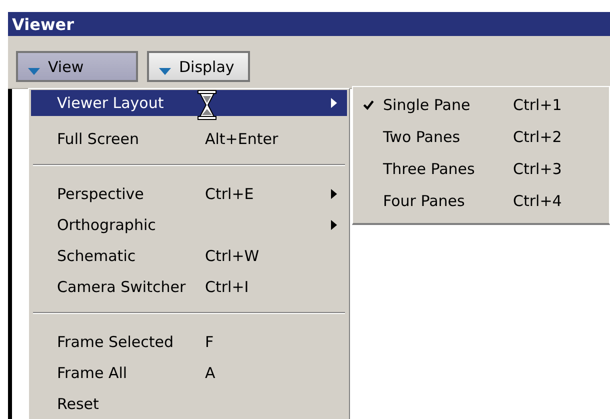 The height and width of the screenshot is (419, 610). What do you see at coordinates (189, 224) in the screenshot?
I see `menu-item: Orthographic` at bounding box center [189, 224].